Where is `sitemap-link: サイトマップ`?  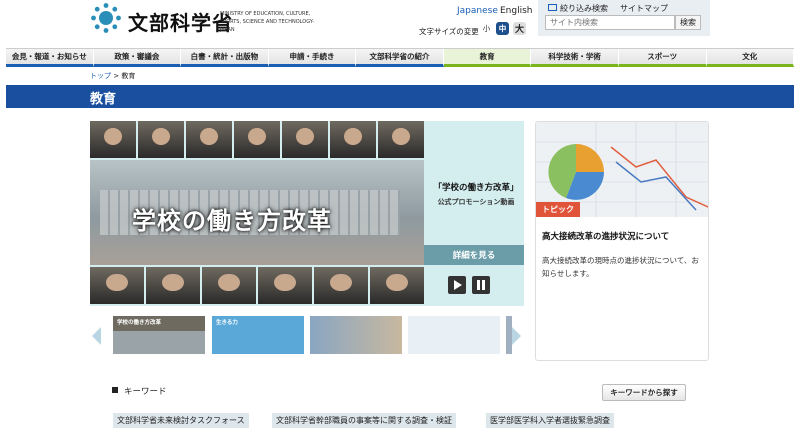
sitemap-link: サイトマップ is located at coordinates (644, 8).